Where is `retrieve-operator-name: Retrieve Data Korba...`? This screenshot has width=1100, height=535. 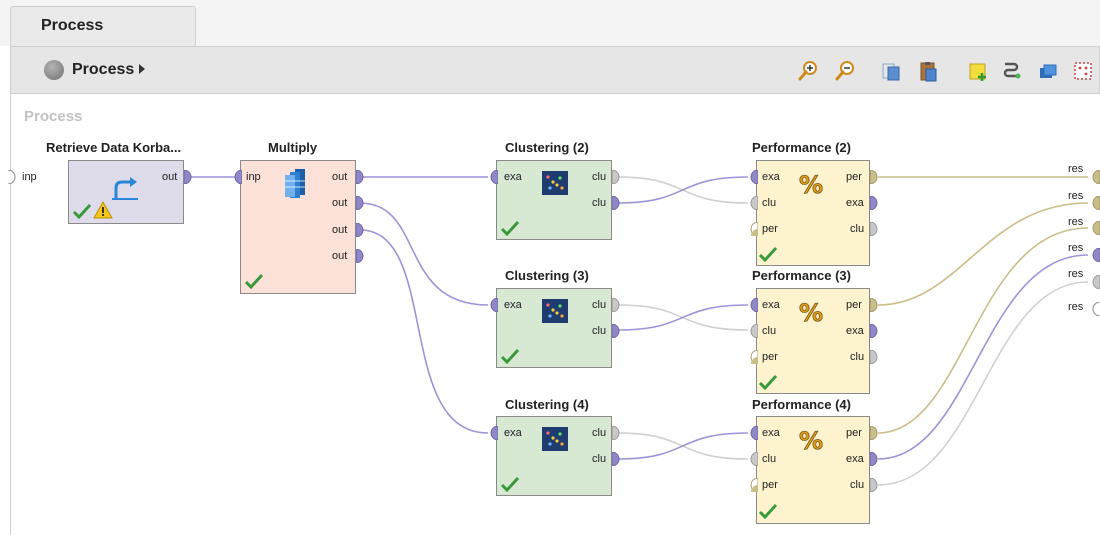 retrieve-operator-name: Retrieve Data Korba... is located at coordinates (114, 147).